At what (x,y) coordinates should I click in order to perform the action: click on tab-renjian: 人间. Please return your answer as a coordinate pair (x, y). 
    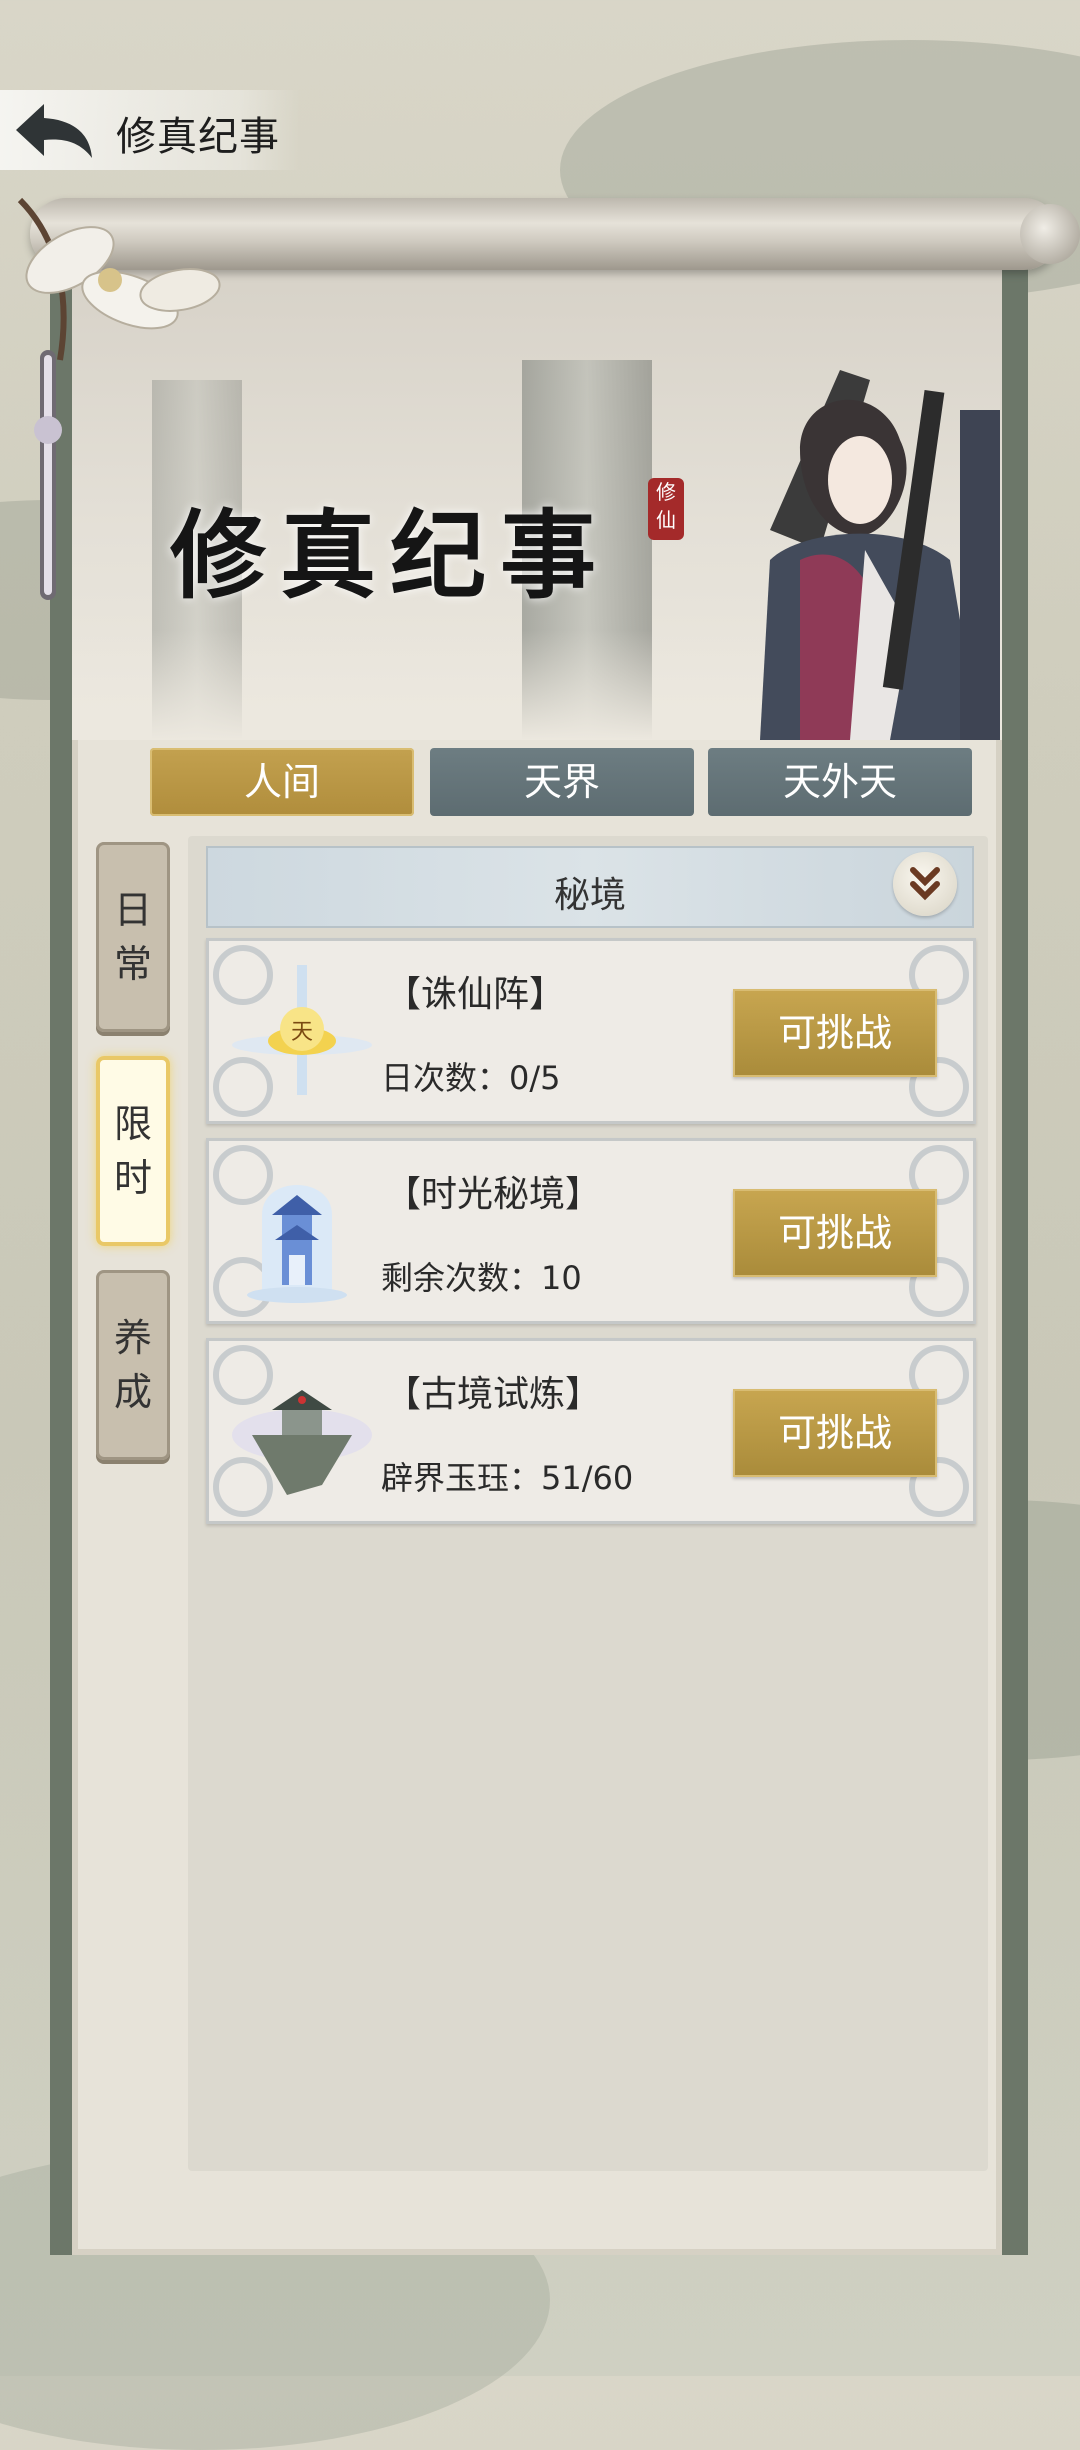
    Looking at the image, I should click on (282, 782).